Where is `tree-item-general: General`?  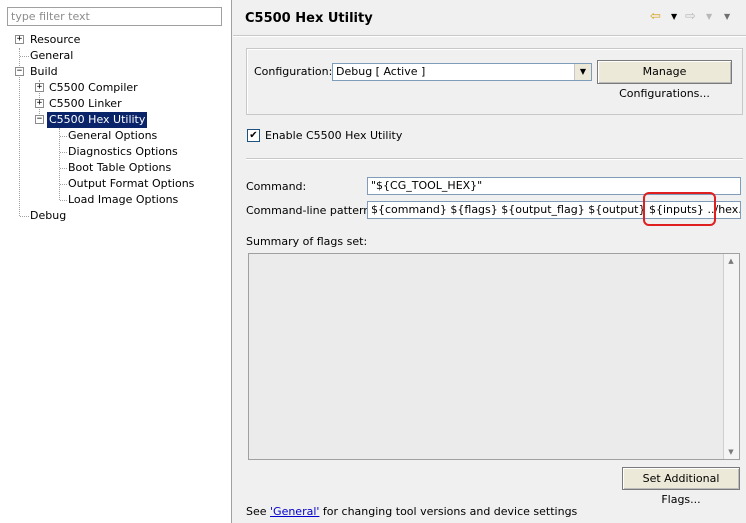 tree-item-general: General is located at coordinates (115, 56).